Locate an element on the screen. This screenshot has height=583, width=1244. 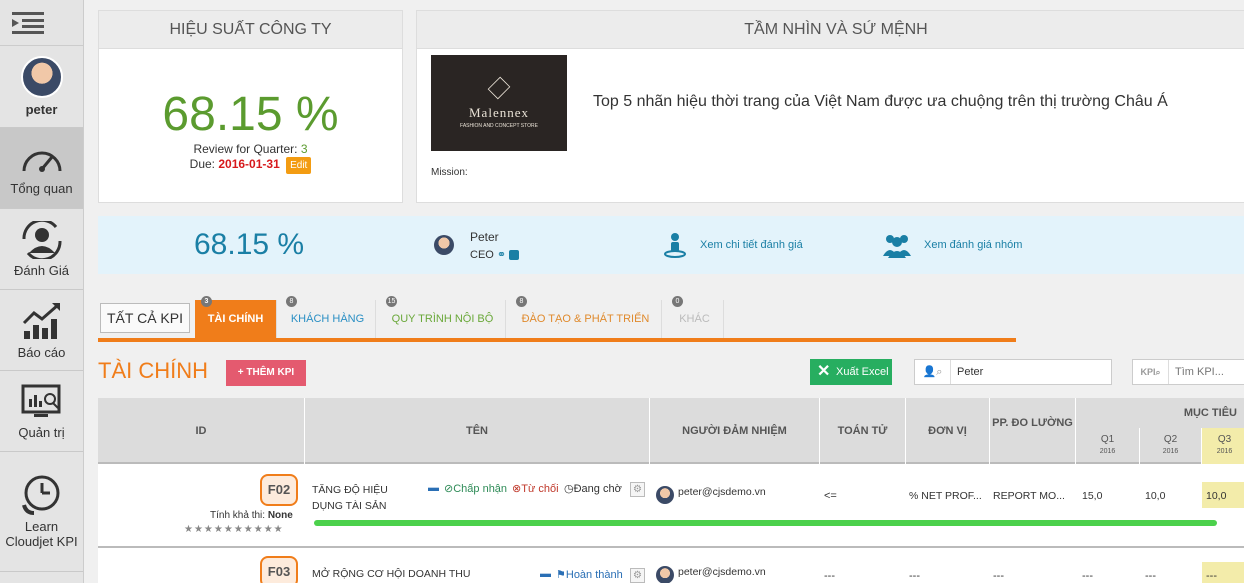
badge-icon is located at coordinates (514, 255).